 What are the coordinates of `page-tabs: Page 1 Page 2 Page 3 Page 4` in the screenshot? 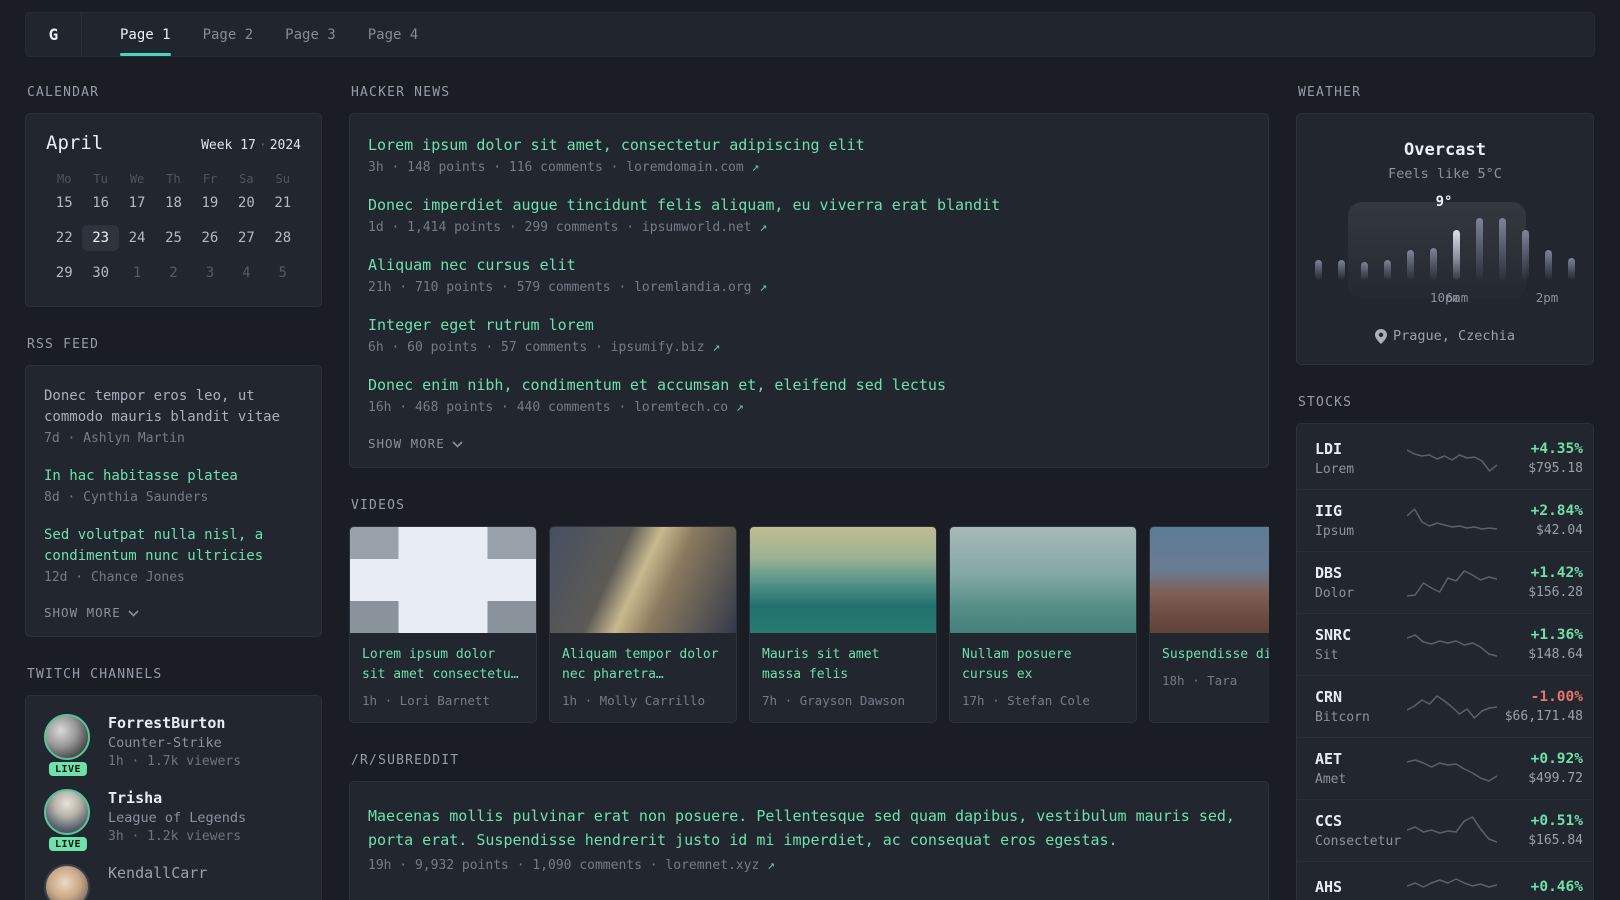 It's located at (258, 34).